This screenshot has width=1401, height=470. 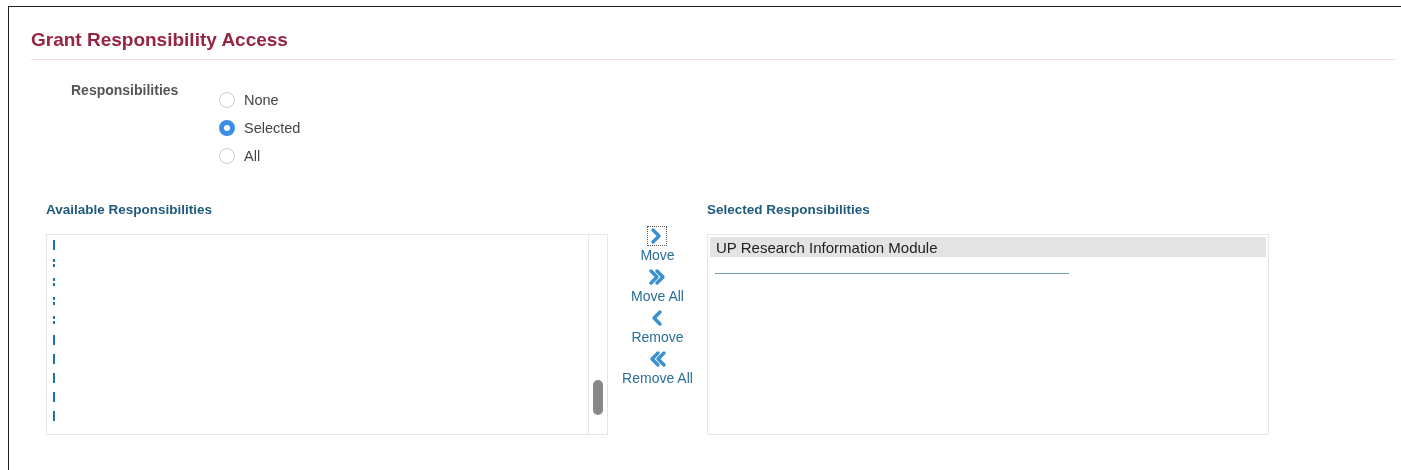 I want to click on chevron-right-double-icon, so click(x=657, y=277).